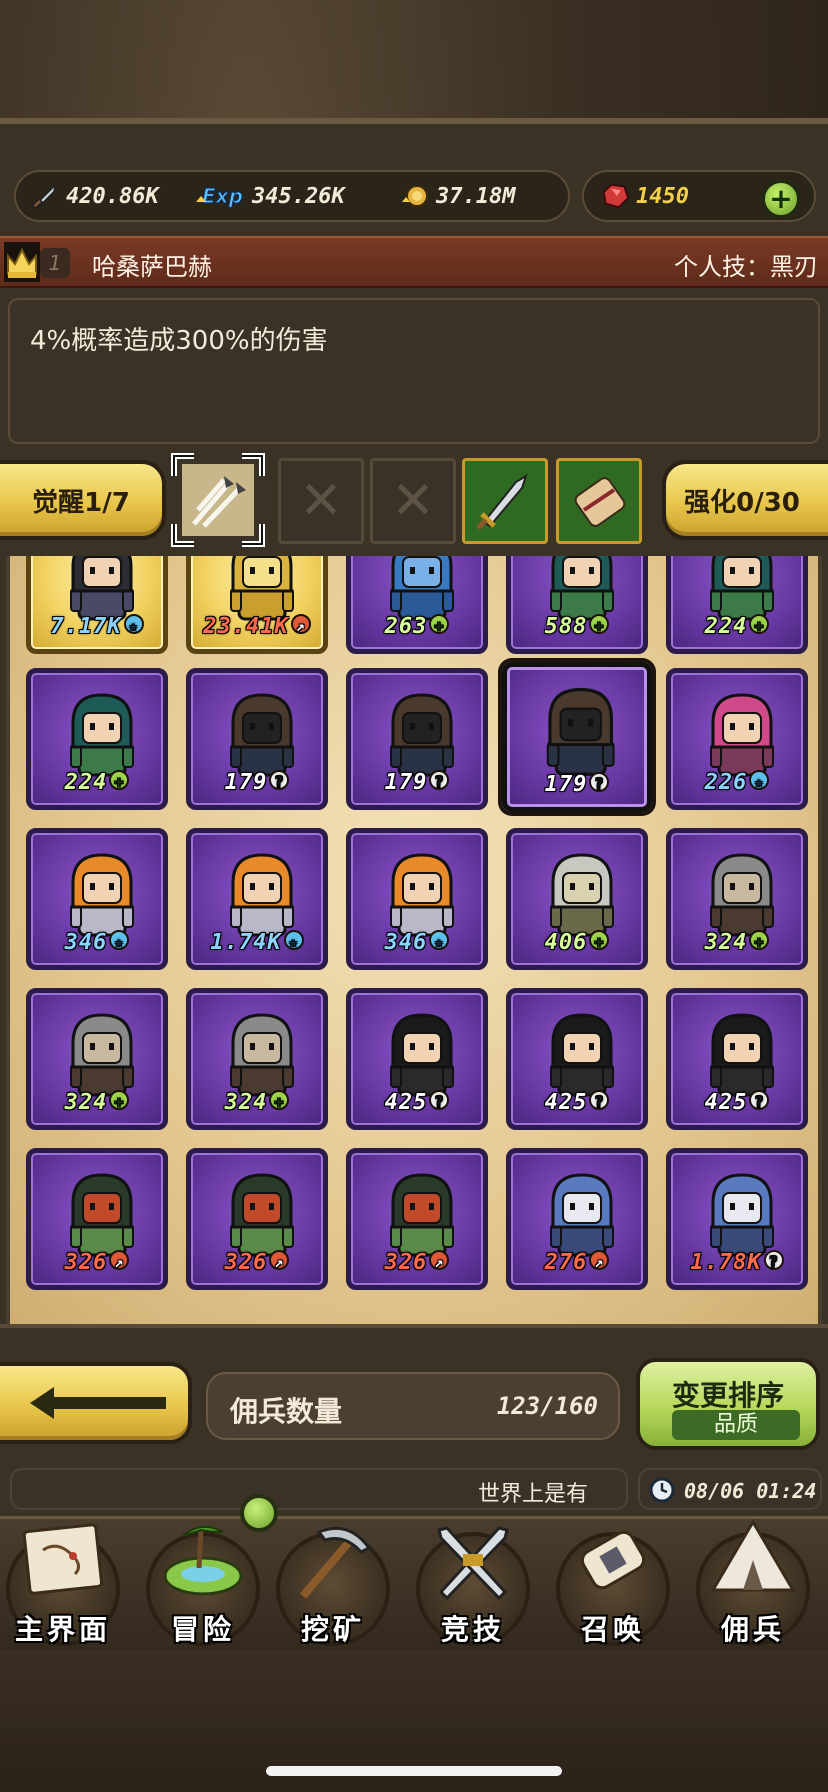  I want to click on mercenary-card: 1.78K?, so click(737, 1219).